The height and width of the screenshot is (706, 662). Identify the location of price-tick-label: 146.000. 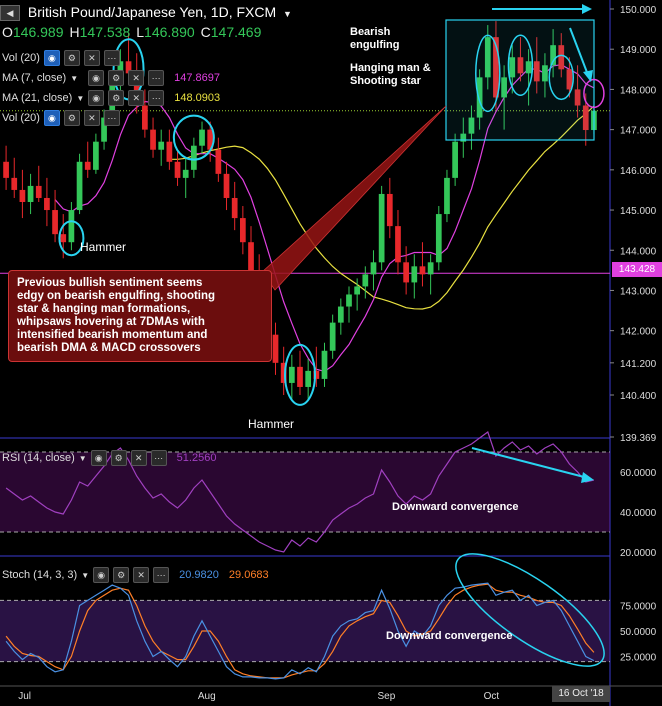
(638, 171).